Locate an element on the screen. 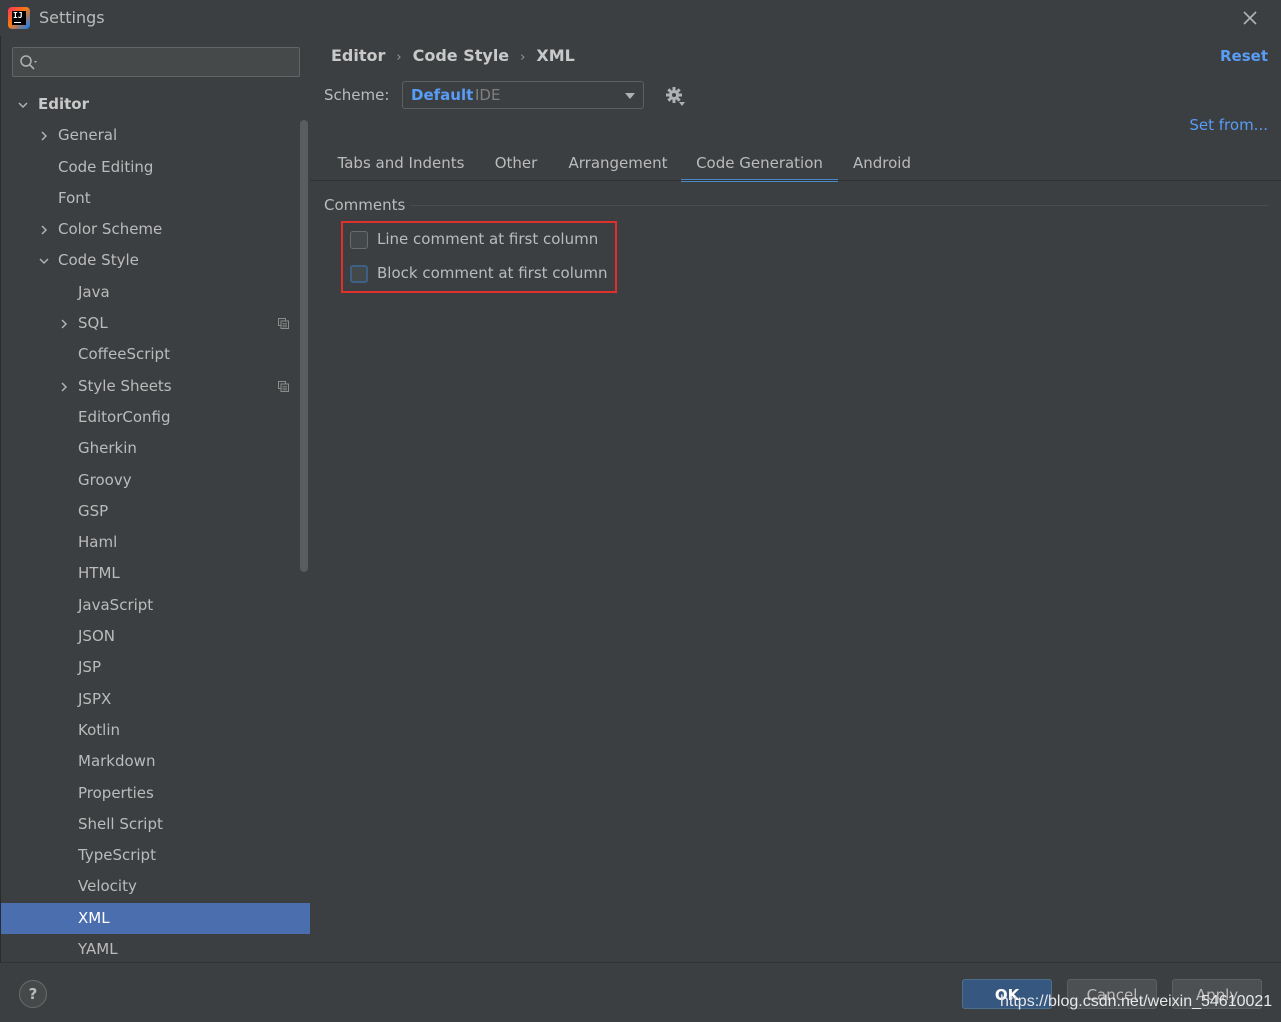 This screenshot has width=1281, height=1022. block-comment-checkbox is located at coordinates (359, 274).